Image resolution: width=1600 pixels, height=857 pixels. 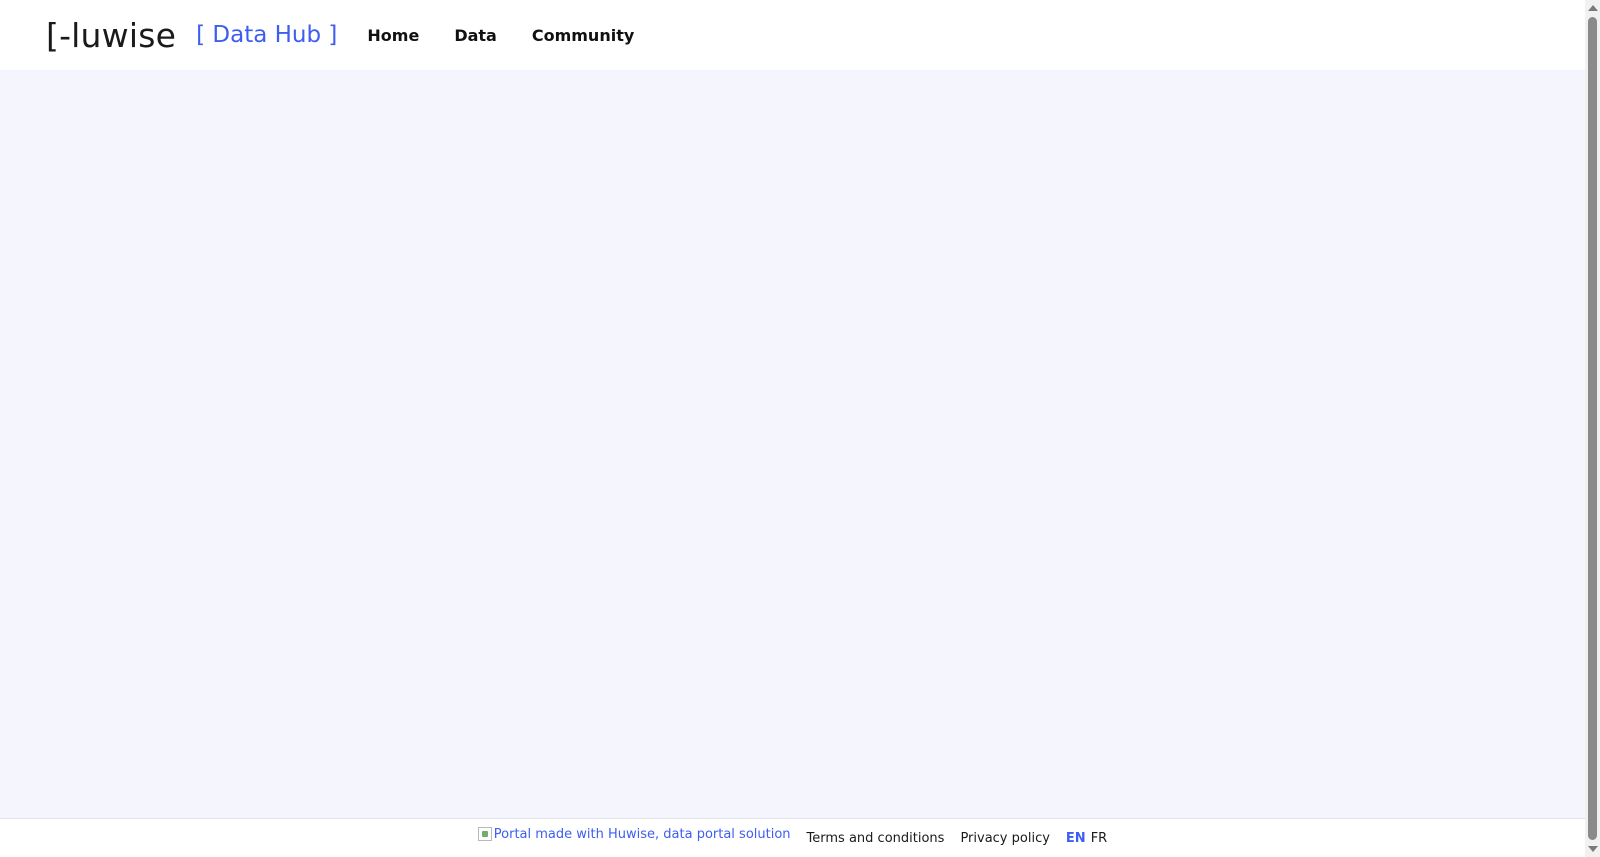 I want to click on logo-link: [-luwise [ Data Hub ], so click(x=191, y=35).